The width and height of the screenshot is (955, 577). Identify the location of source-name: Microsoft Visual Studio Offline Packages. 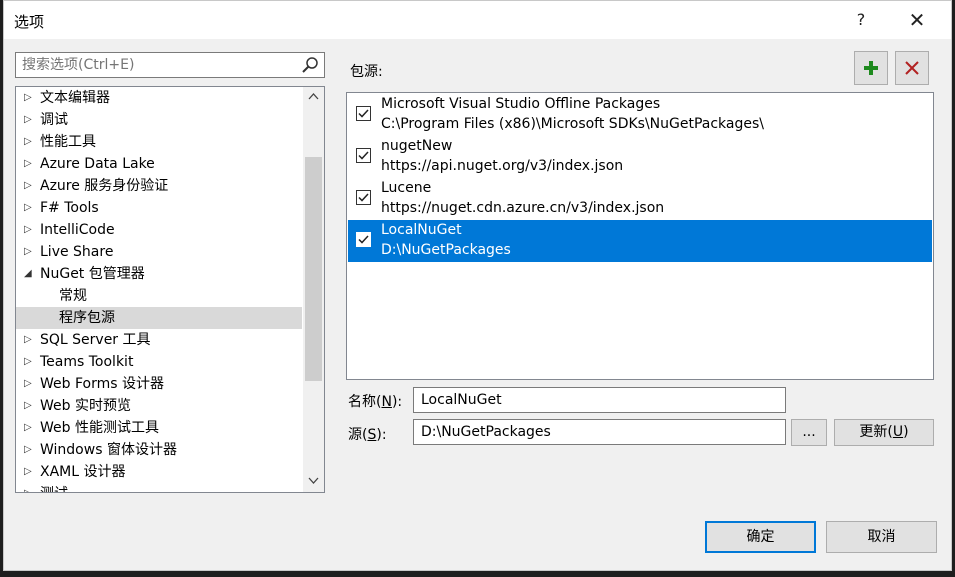
(521, 104).